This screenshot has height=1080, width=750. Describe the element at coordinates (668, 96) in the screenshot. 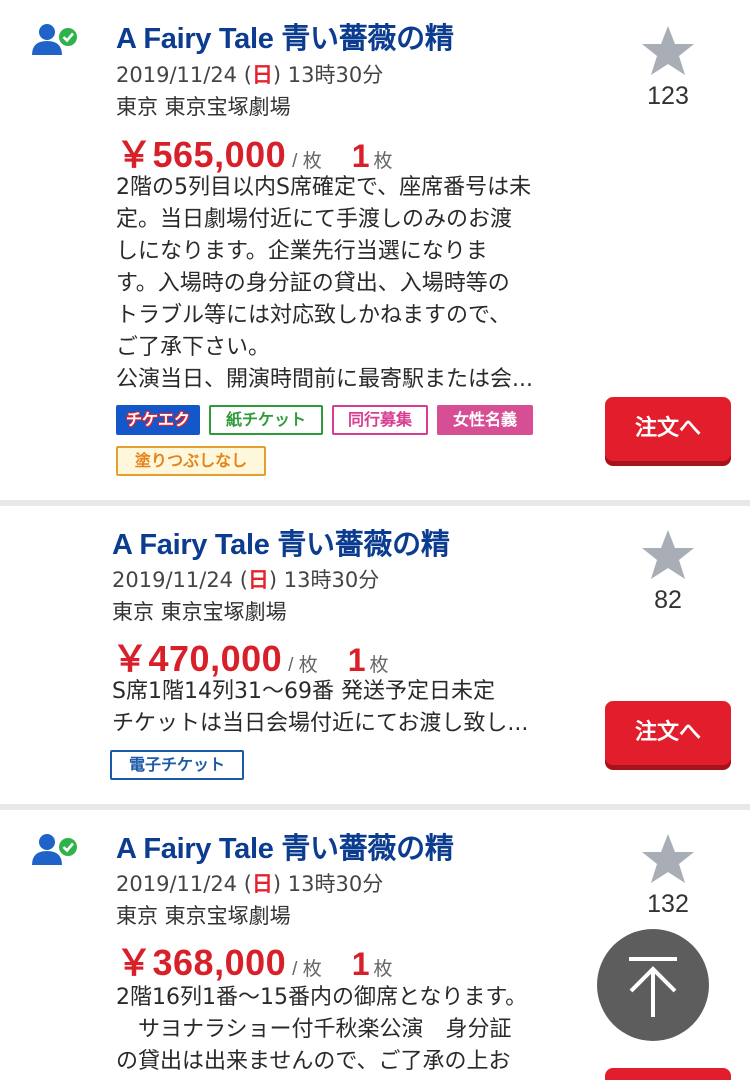

I see `favorite-count: 123` at that location.